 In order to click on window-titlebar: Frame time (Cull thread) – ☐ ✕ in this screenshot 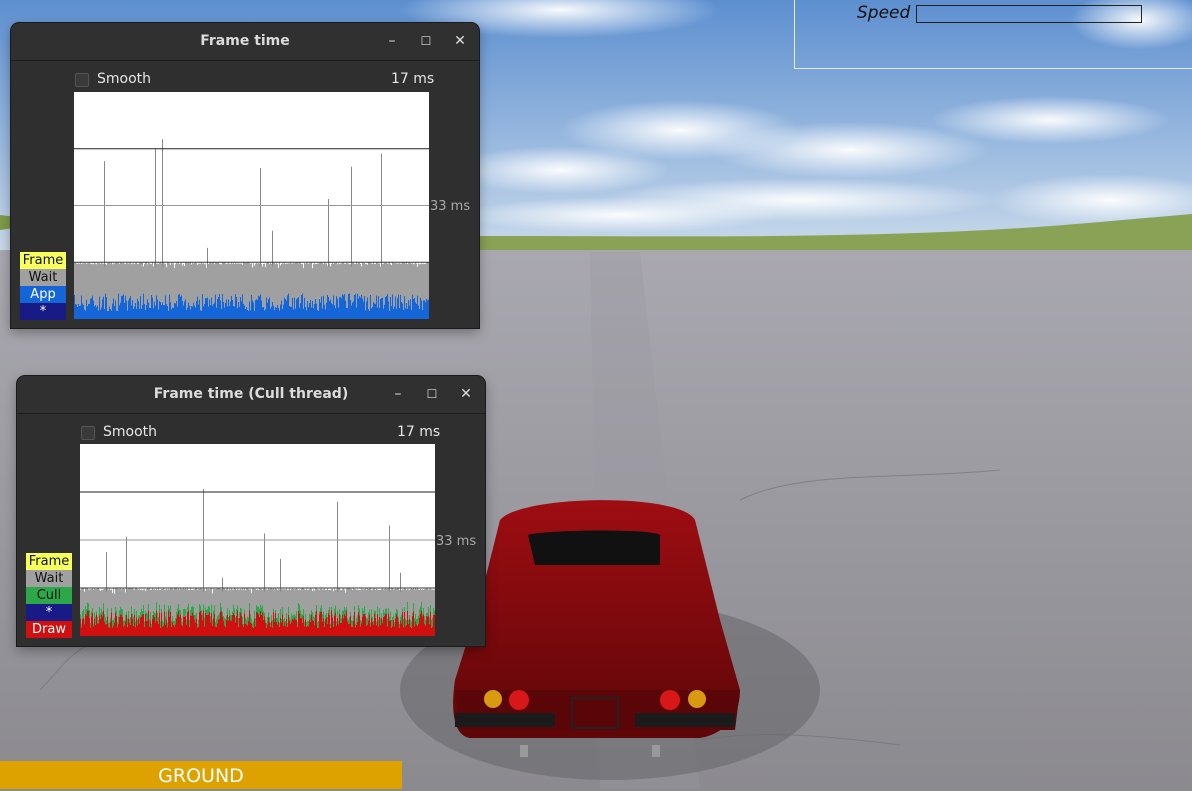, I will do `click(251, 395)`.